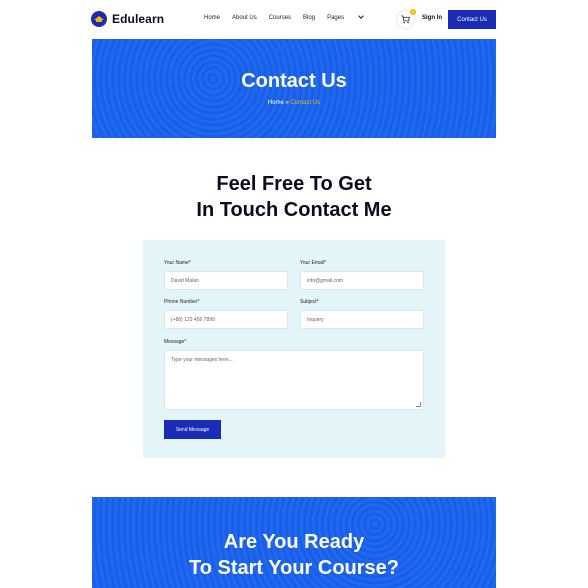  I want to click on graduation-cap-icon, so click(99, 19).